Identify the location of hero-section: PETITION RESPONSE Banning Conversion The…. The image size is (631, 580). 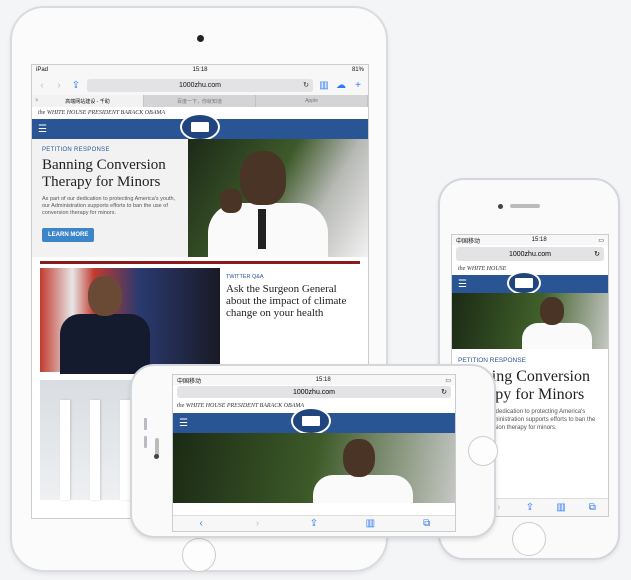
(200, 198).